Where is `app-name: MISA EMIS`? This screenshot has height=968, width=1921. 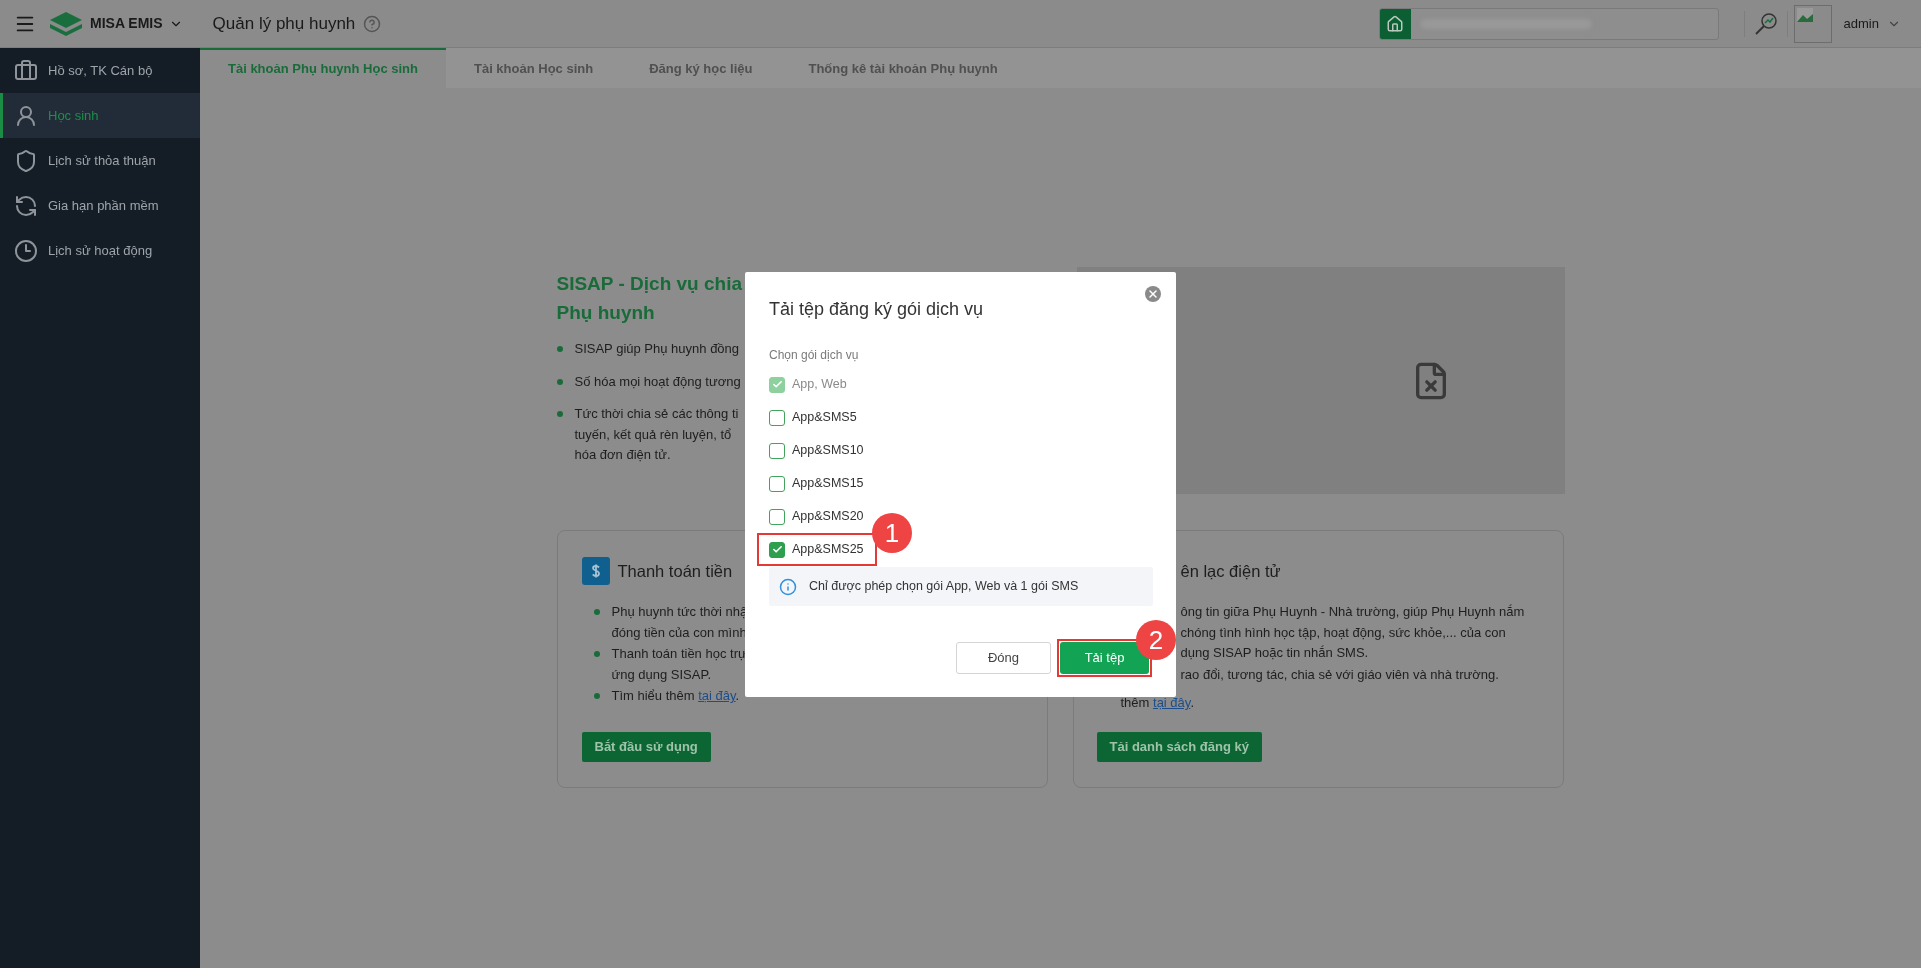 app-name: MISA EMIS is located at coordinates (126, 23).